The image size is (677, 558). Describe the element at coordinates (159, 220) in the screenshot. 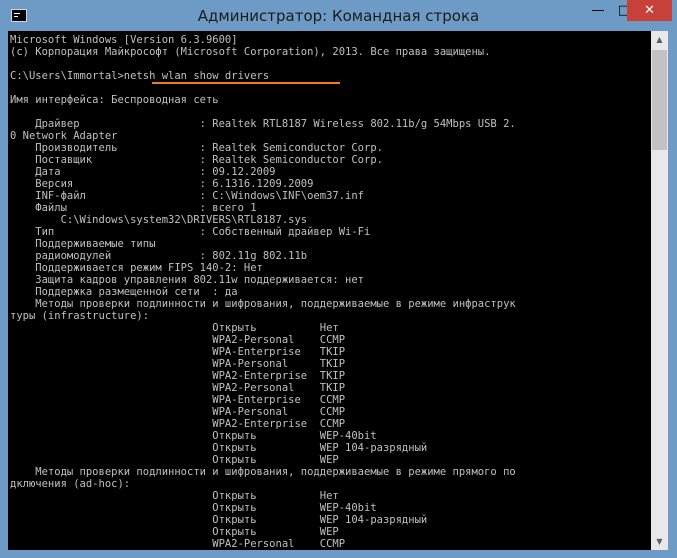

I see `console-line: C:\Windows\system32\DRIVERS\RTL8187.sys` at that location.